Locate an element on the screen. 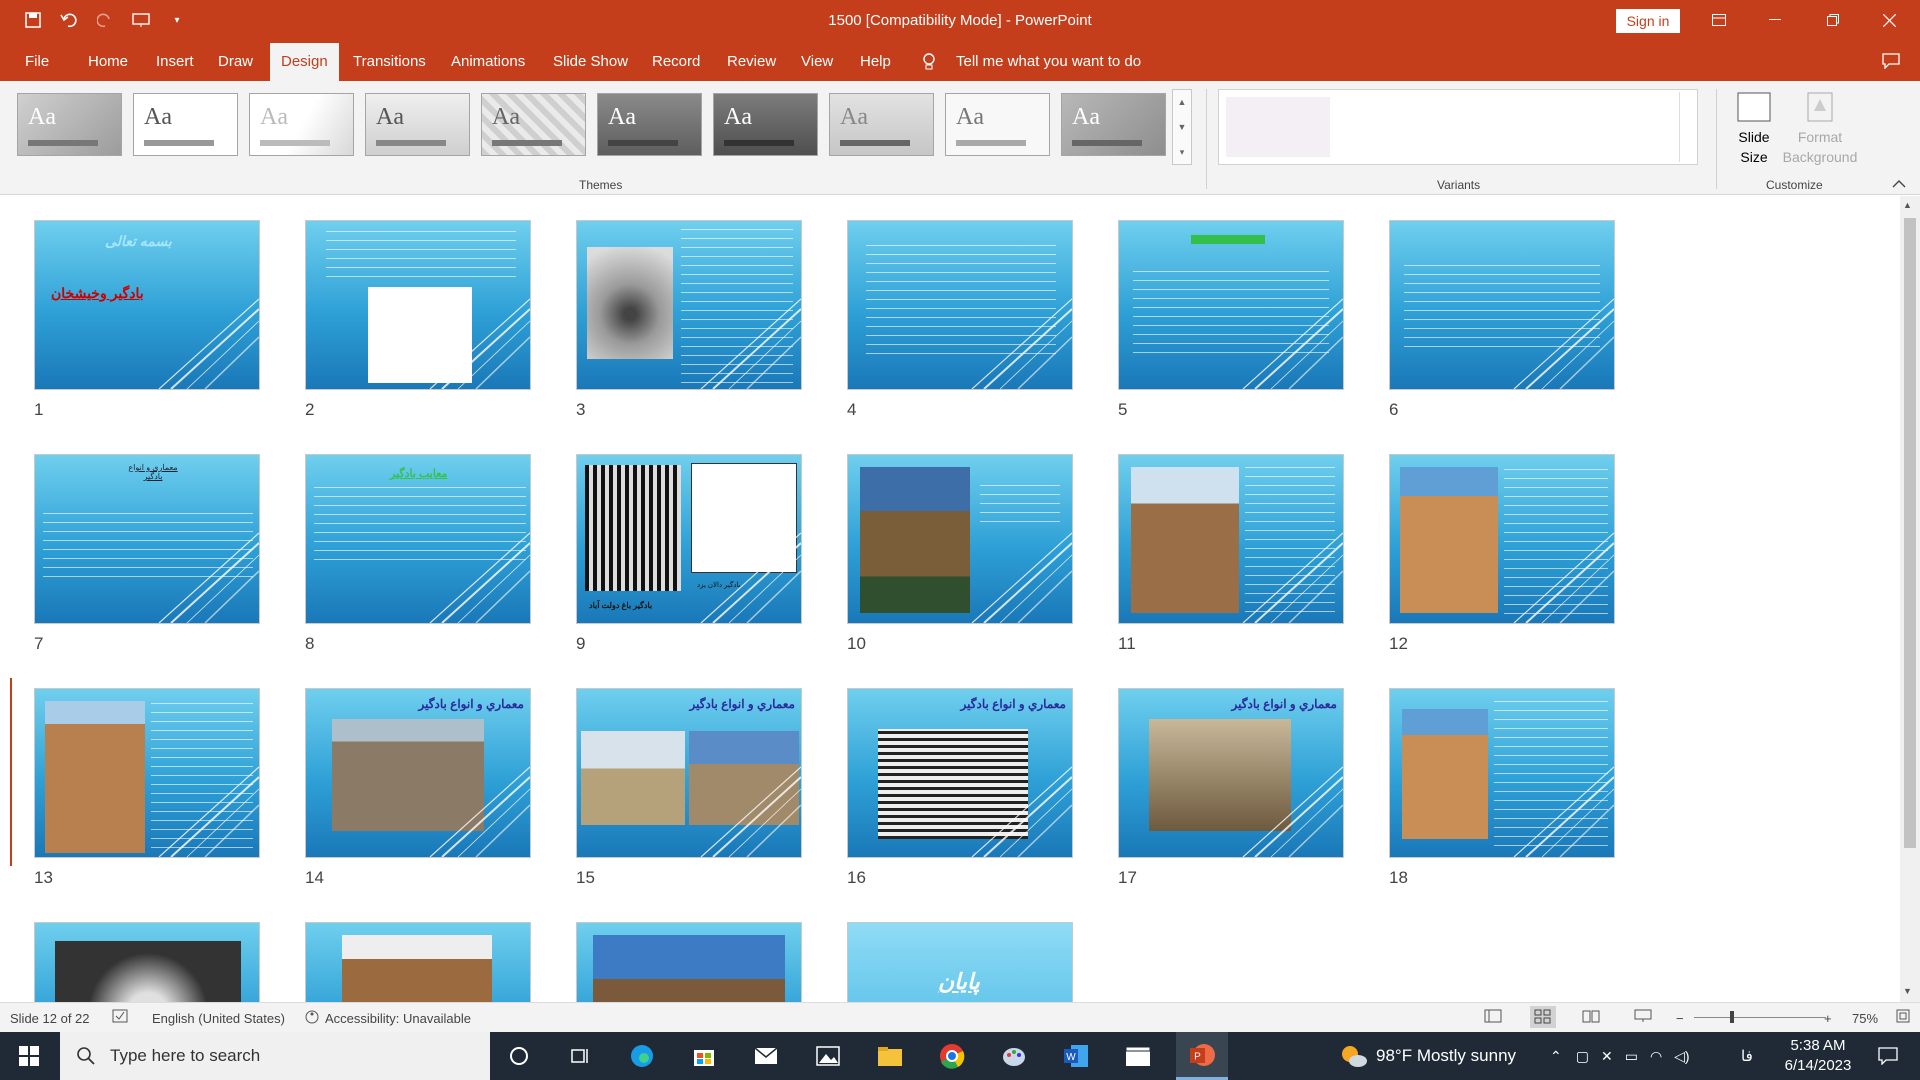  customize-qat-icon: ▾ is located at coordinates (177, 20).